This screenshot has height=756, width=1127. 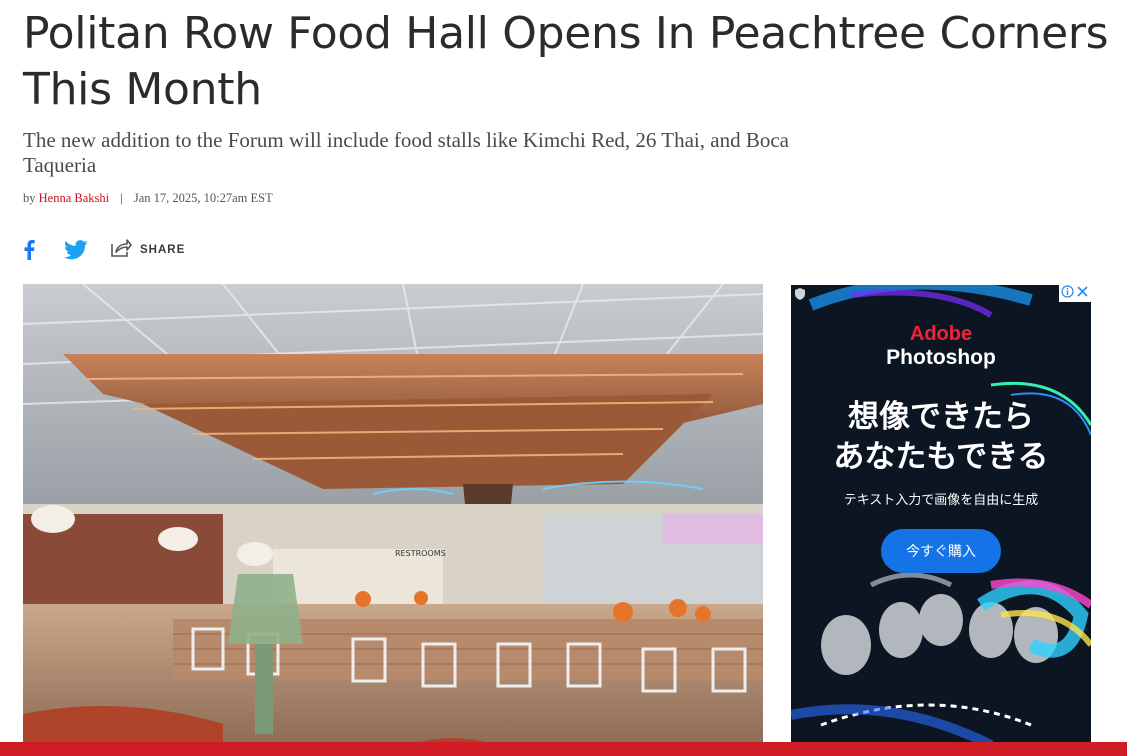 I want to click on share-icon, so click(x=121, y=250).